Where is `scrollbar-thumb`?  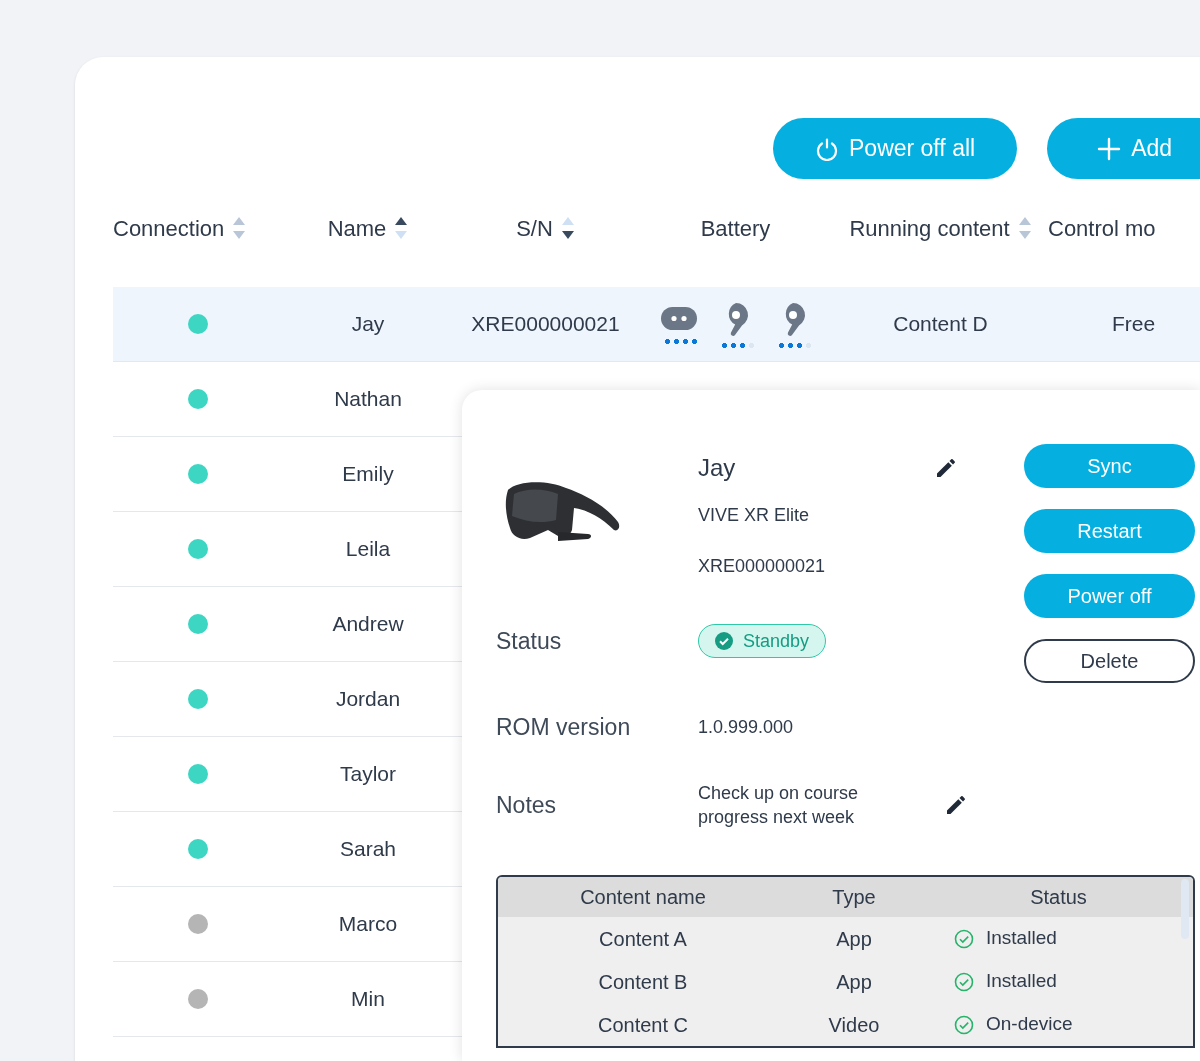 scrollbar-thumb is located at coordinates (1185, 909).